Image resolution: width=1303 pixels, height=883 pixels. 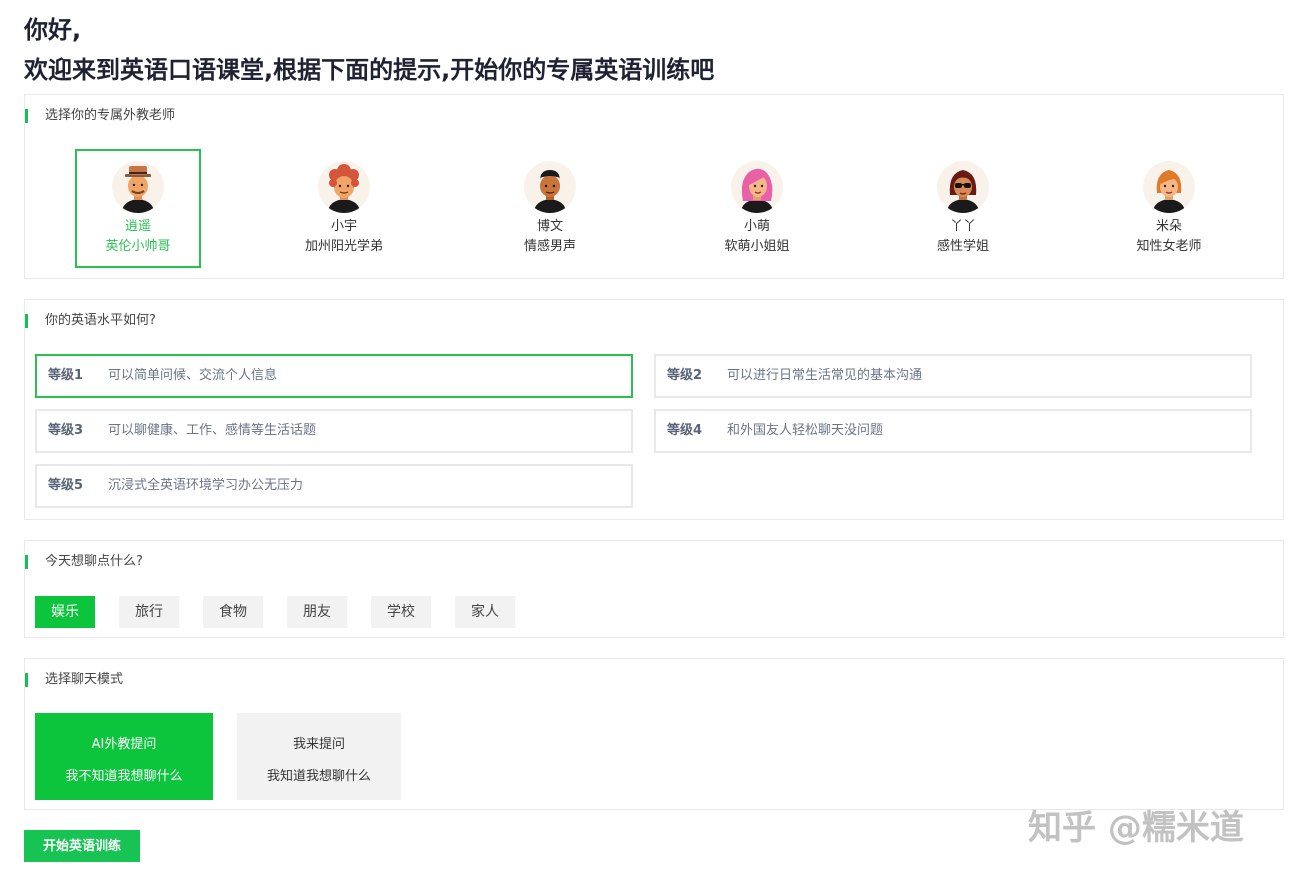 What do you see at coordinates (66, 485) in the screenshot?
I see `level-tag: 等级5` at bounding box center [66, 485].